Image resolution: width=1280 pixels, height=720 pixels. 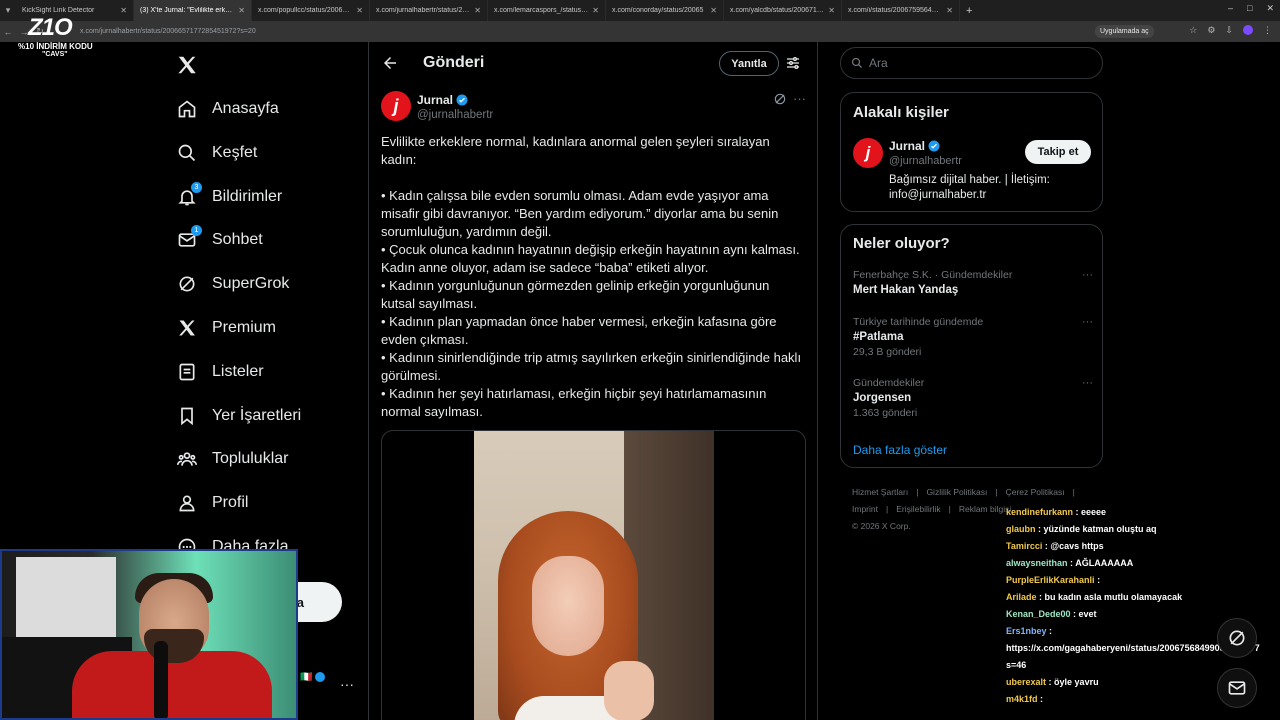 I want to click on browser-tab: x.com/conorday/status/20065 ✕, so click(x=665, y=10).